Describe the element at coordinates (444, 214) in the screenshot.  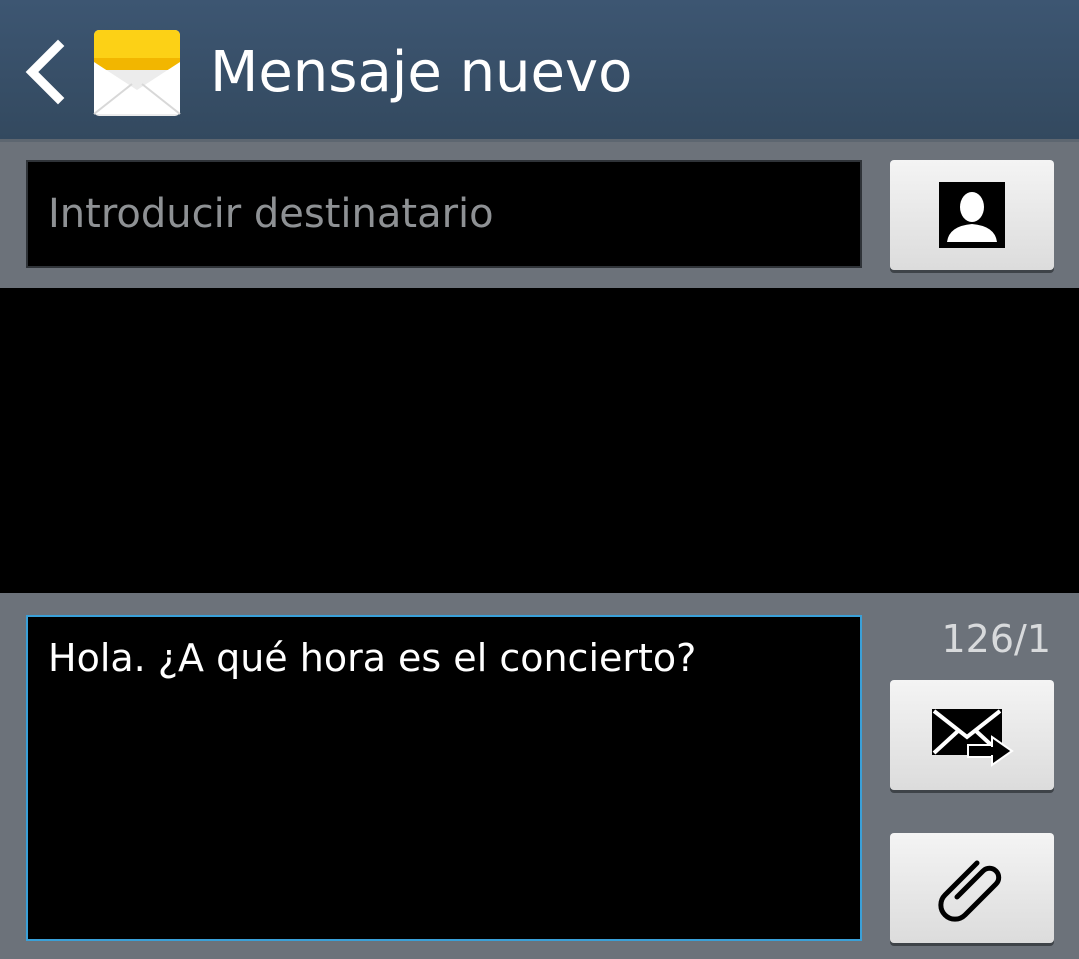
I see `recipient-input` at that location.